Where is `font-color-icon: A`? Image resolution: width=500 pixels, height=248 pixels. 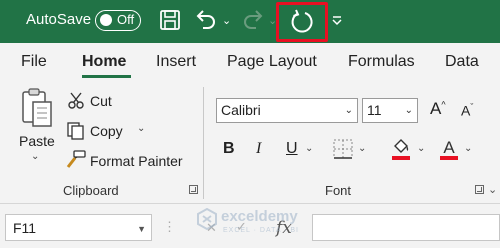
font-color-icon: A is located at coordinates (449, 151).